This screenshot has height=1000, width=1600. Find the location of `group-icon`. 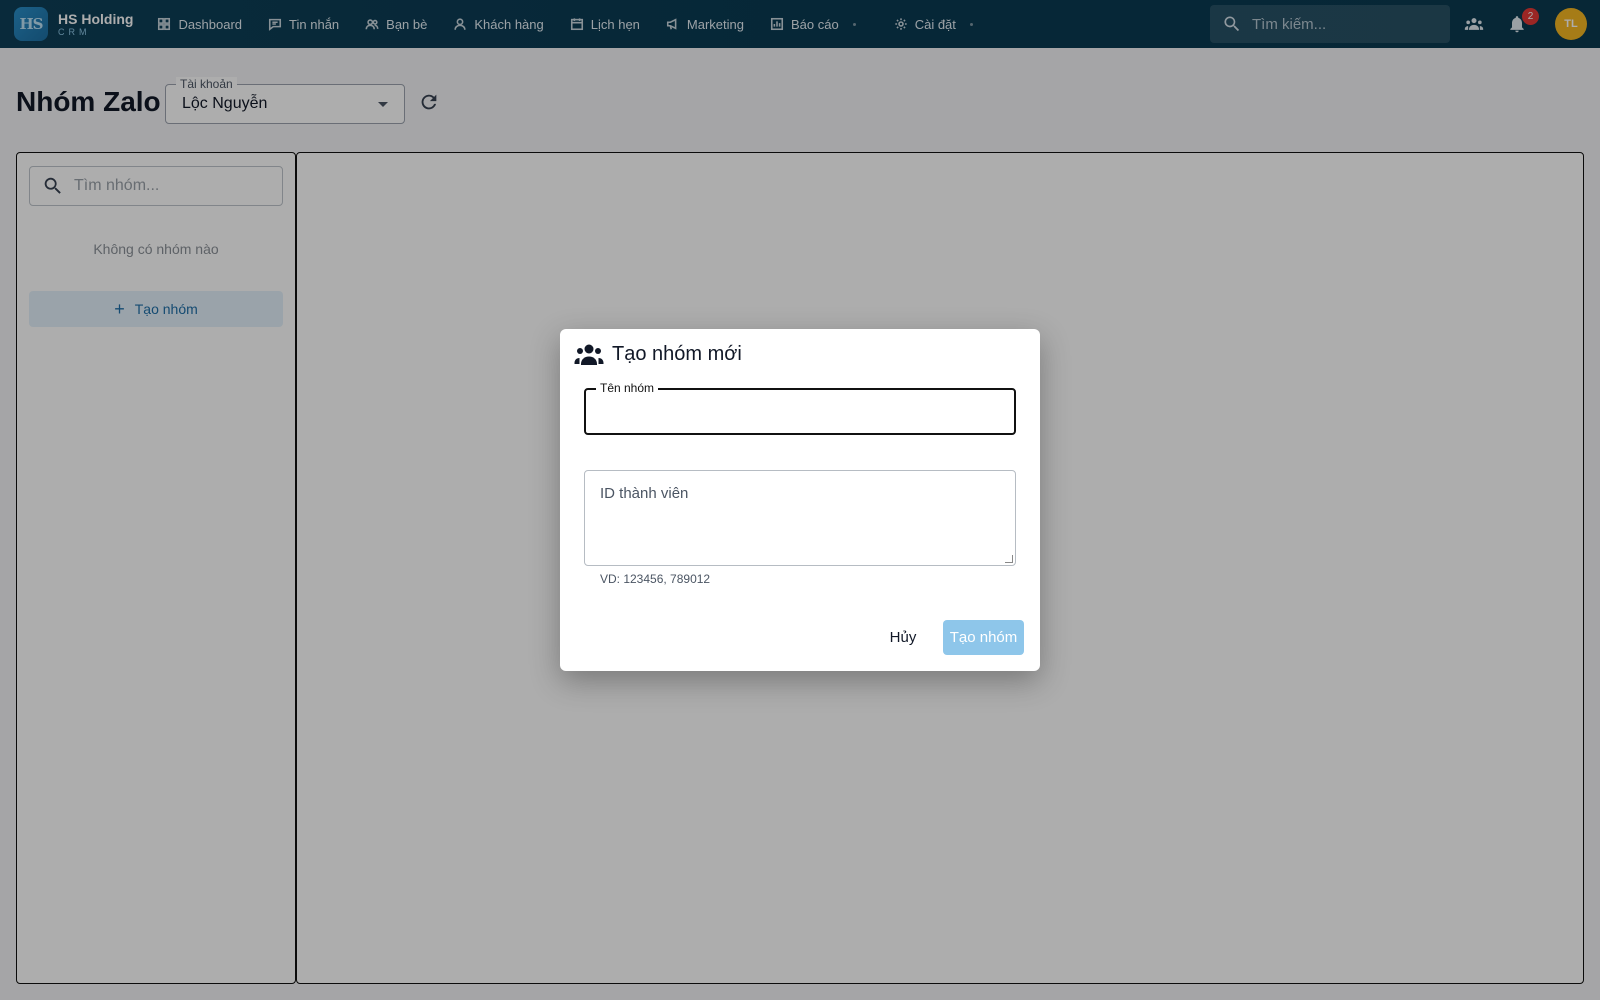

group-icon is located at coordinates (589, 354).